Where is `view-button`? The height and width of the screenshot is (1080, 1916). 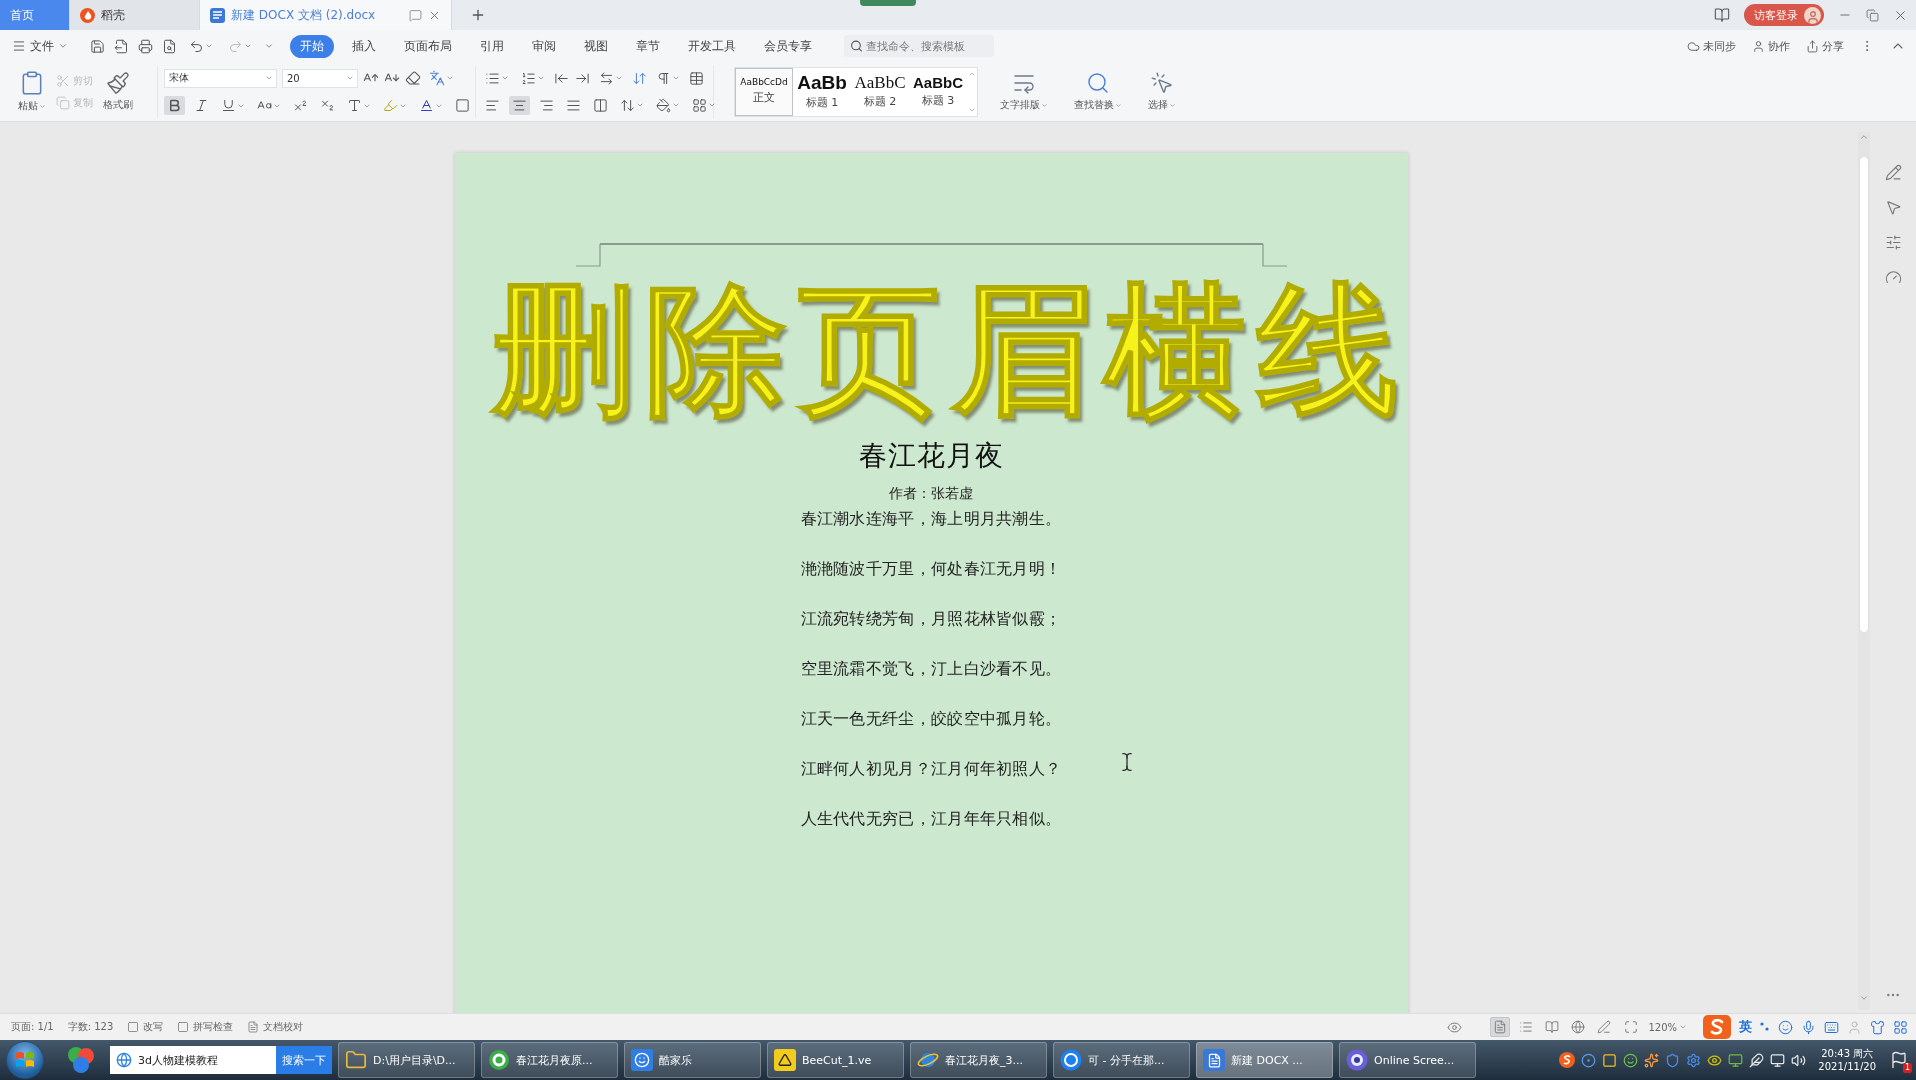
view-button is located at coordinates (1500, 1027).